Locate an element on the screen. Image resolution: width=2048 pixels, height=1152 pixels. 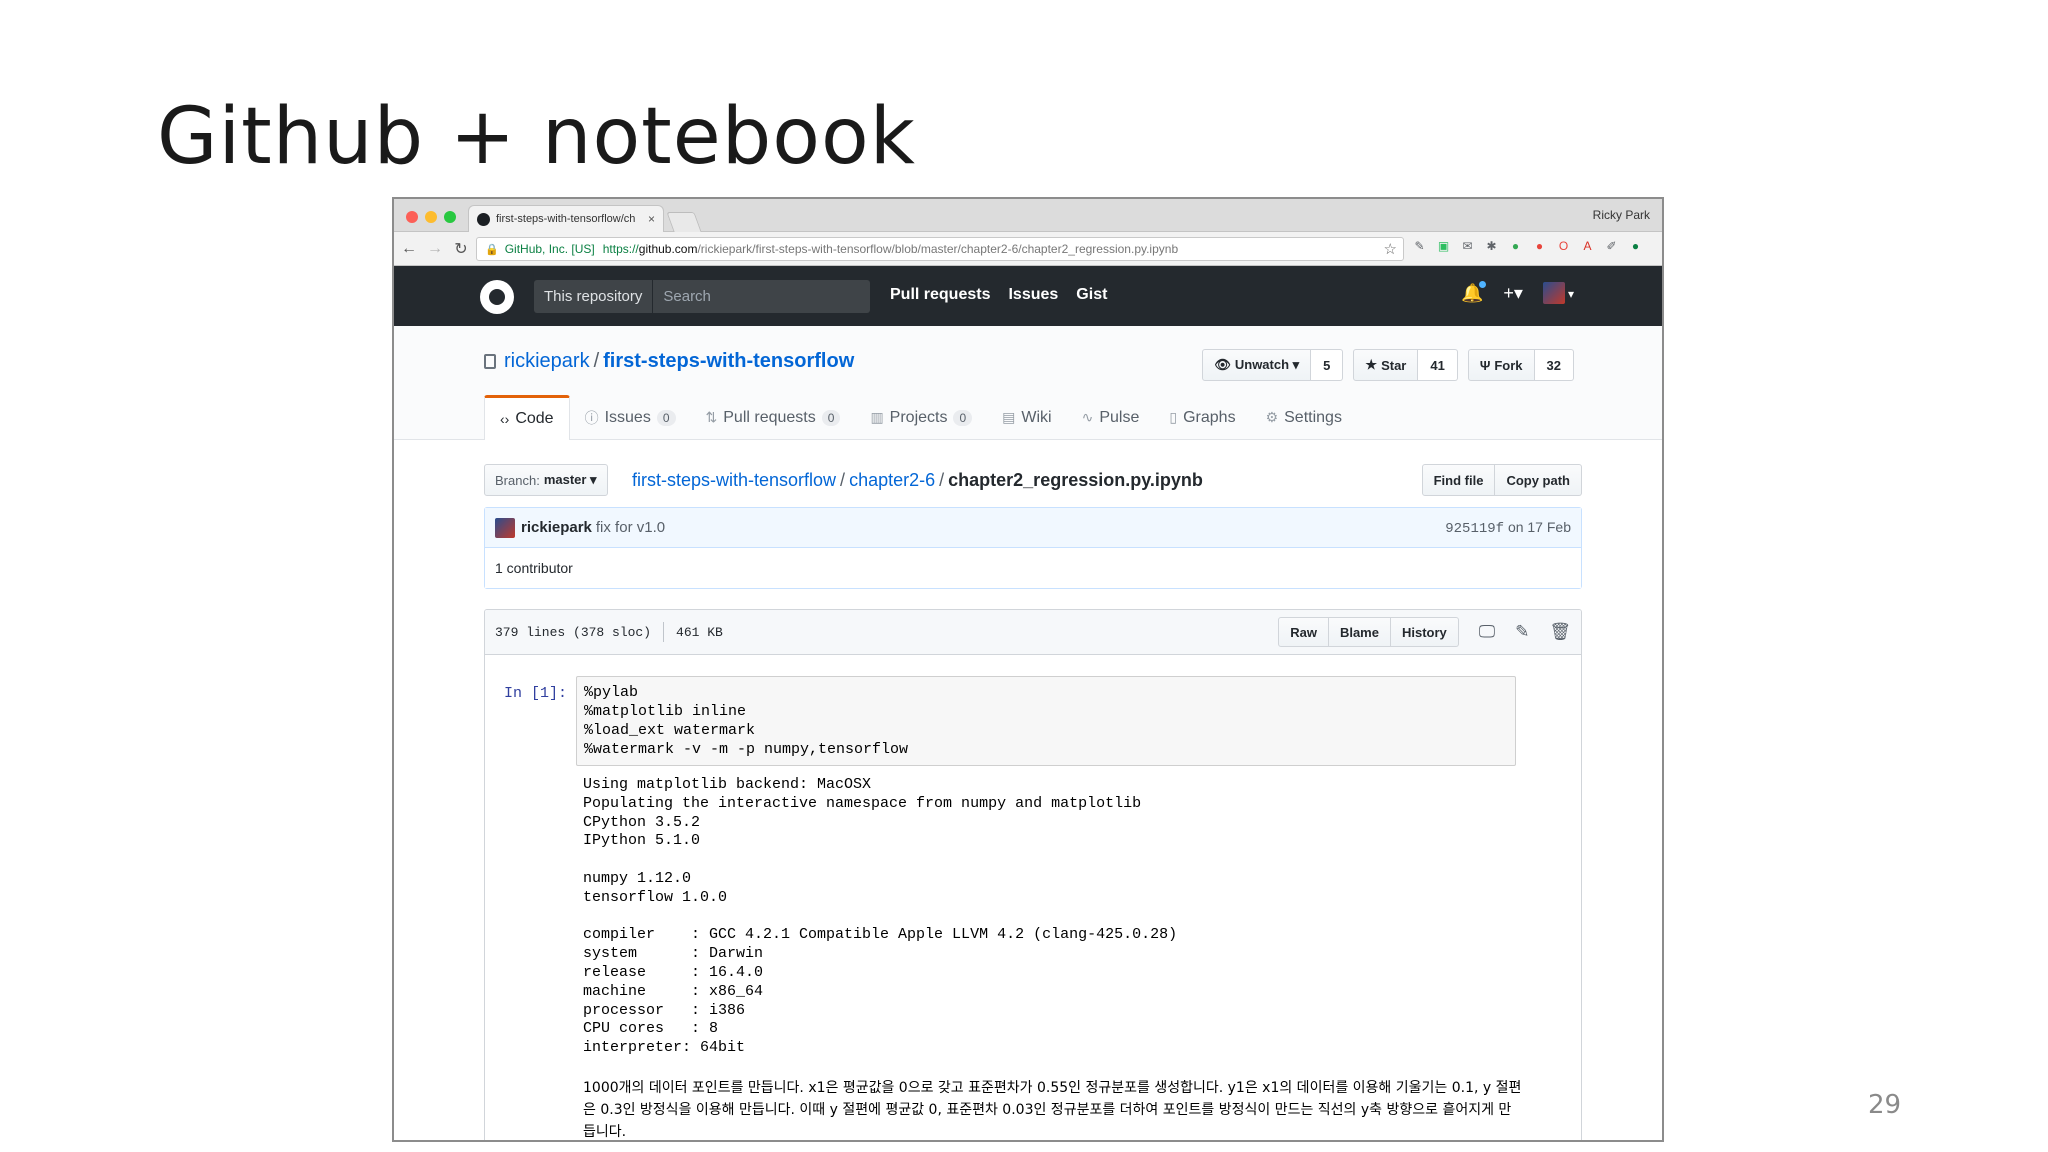
contributors-link: 1 contributor is located at coordinates (1033, 568).